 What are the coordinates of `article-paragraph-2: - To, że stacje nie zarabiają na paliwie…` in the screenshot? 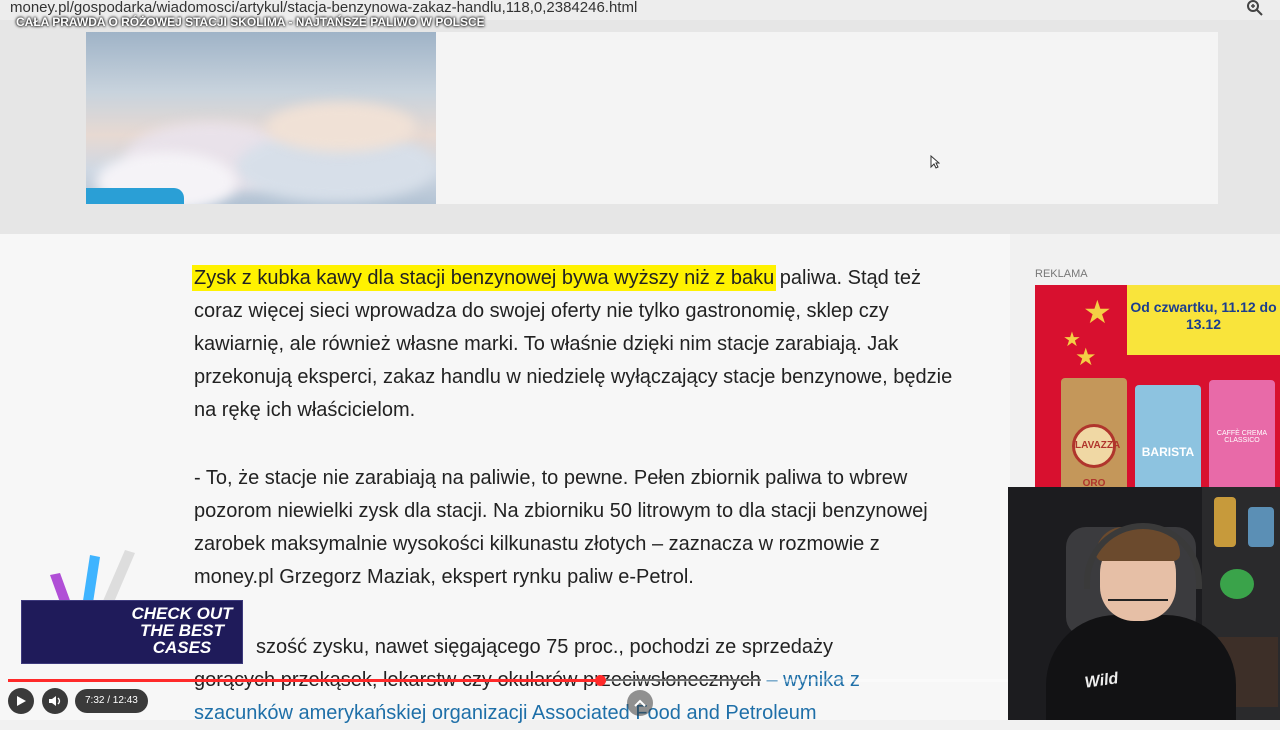 It's located at (561, 527).